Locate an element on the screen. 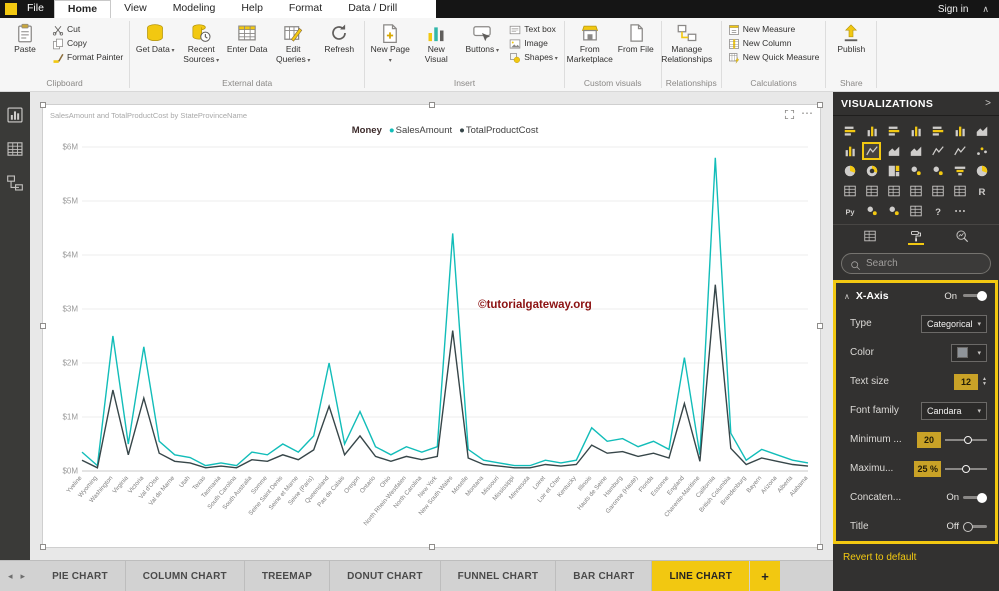  visual-icon-card is located at coordinates (849, 191).